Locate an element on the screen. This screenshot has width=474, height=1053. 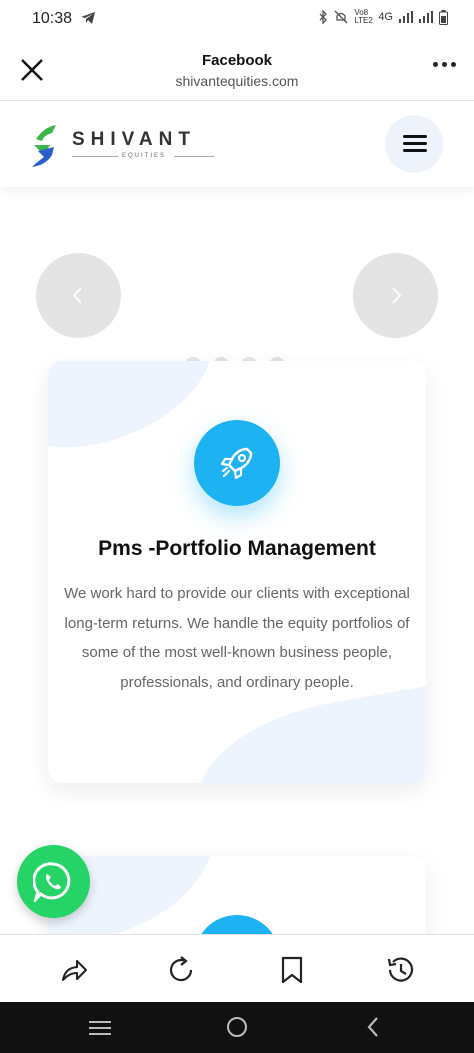
brand-sub: EQUITIES is located at coordinates (144, 156).